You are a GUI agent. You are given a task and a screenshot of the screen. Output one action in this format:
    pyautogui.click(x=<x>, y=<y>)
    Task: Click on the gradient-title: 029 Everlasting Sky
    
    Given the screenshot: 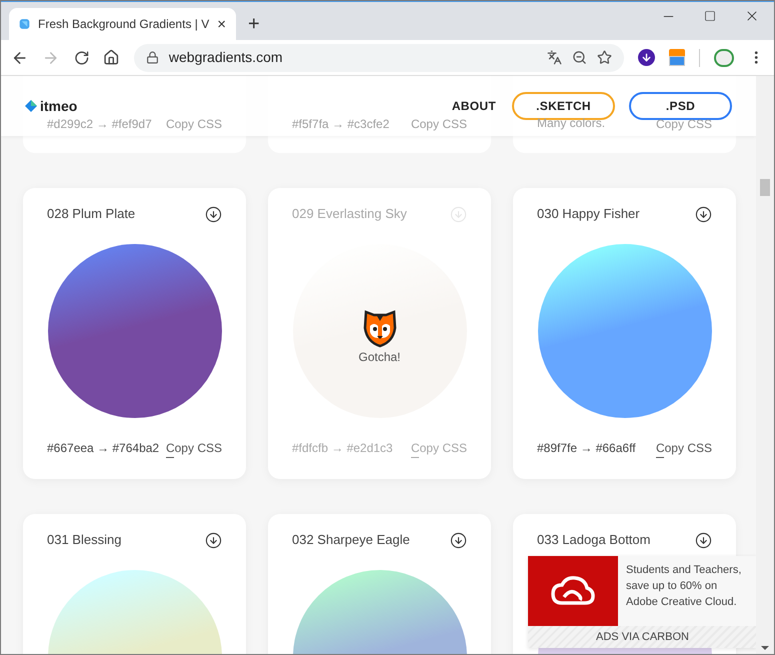 What is the action you would take?
    pyautogui.click(x=349, y=214)
    